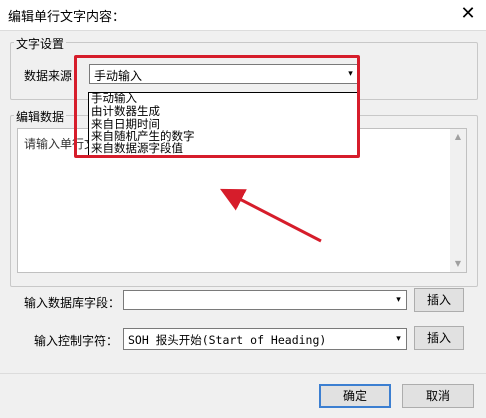 The width and height of the screenshot is (486, 418). Describe the element at coordinates (458, 200) in the screenshot. I see `vertical-scrollbar: ▲ ▼` at that location.